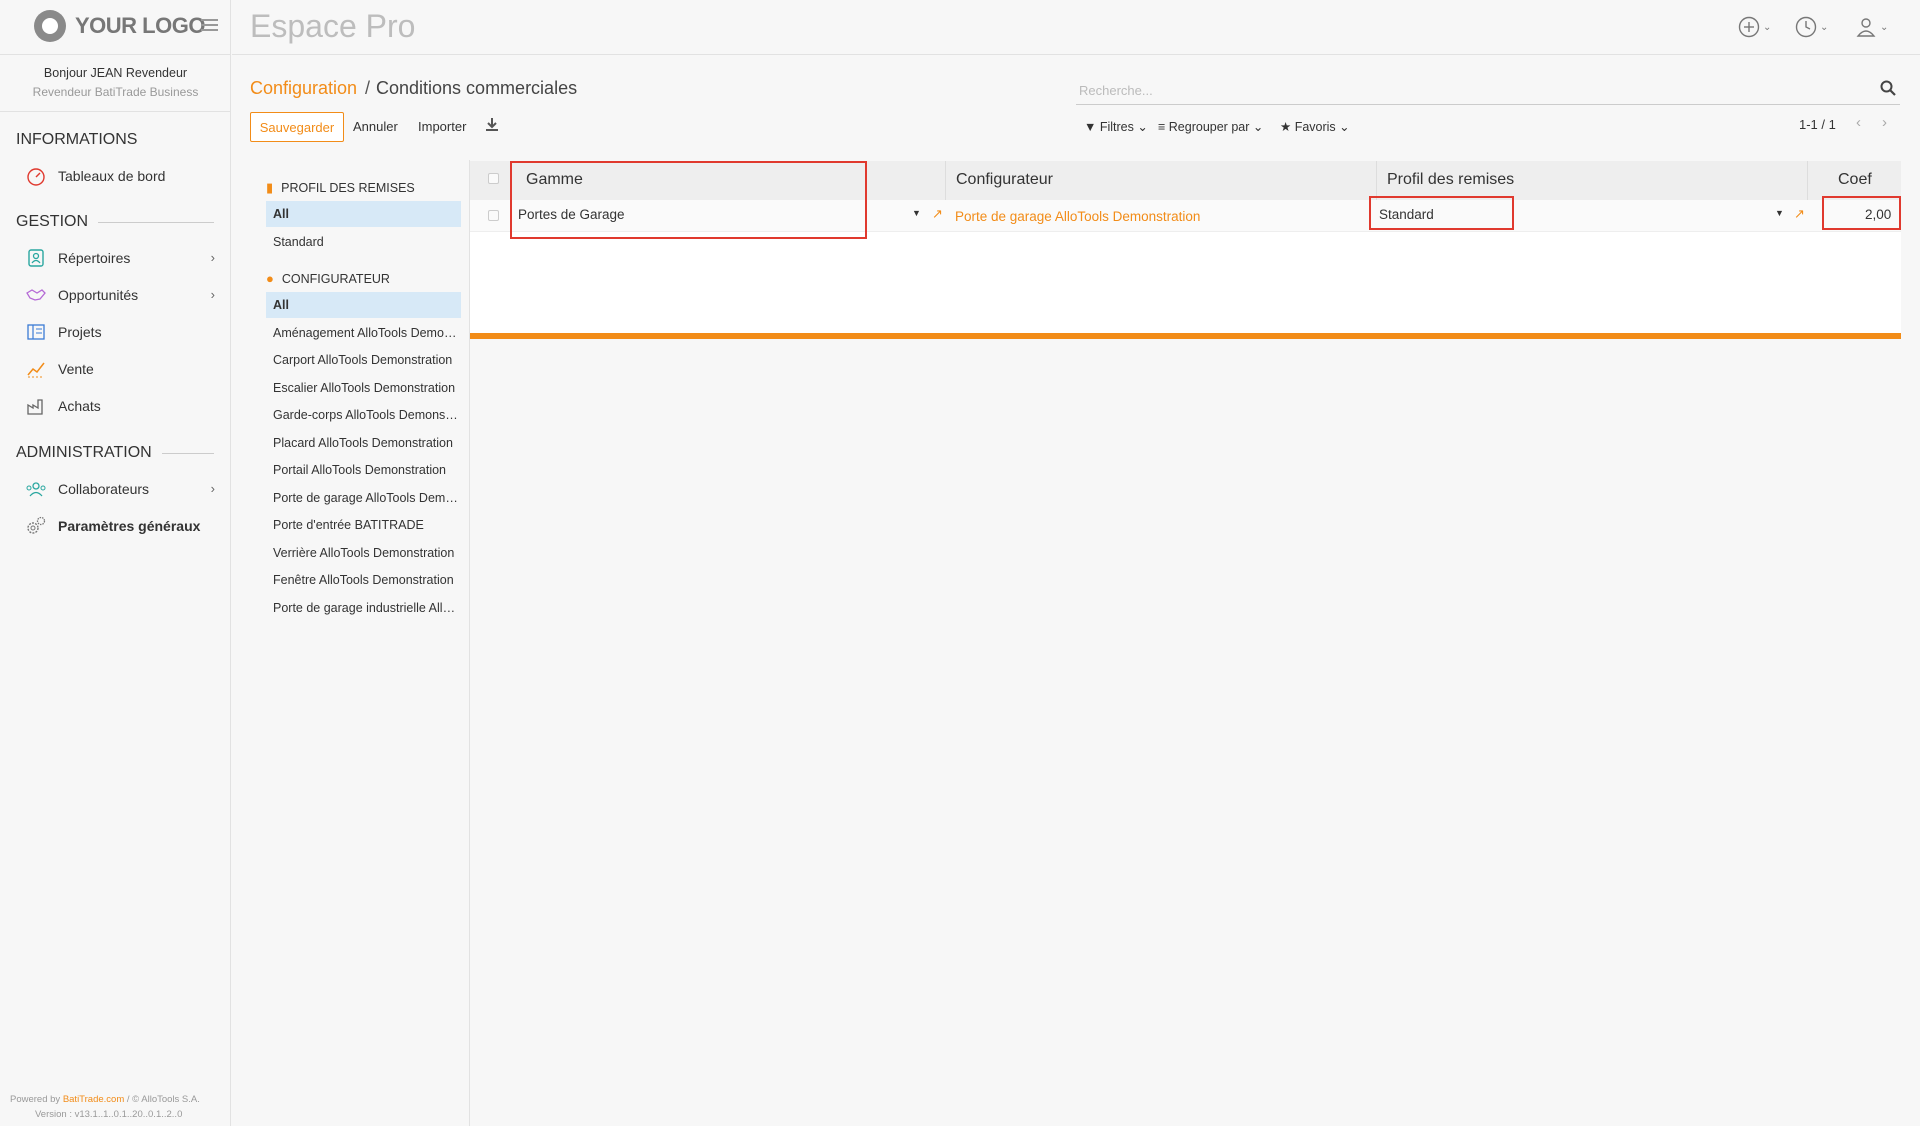  I want to click on save-button: Sauvegarder, so click(297, 127).